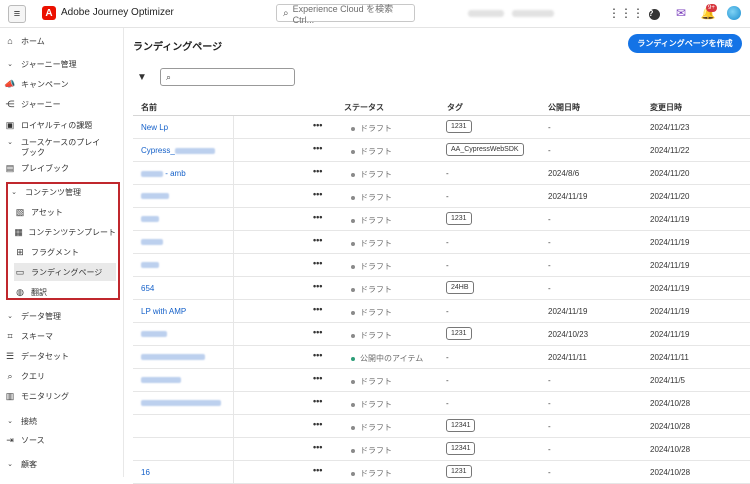 The height and width of the screenshot is (484, 750). I want to click on search-icon: ⌕, so click(169, 76).